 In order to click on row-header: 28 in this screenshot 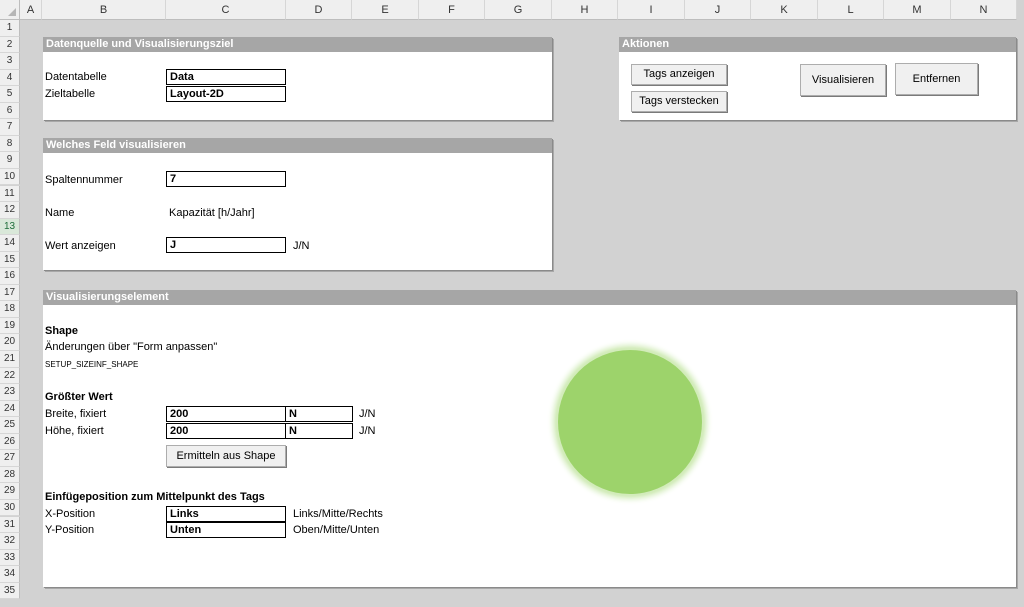, I will do `click(10, 475)`.